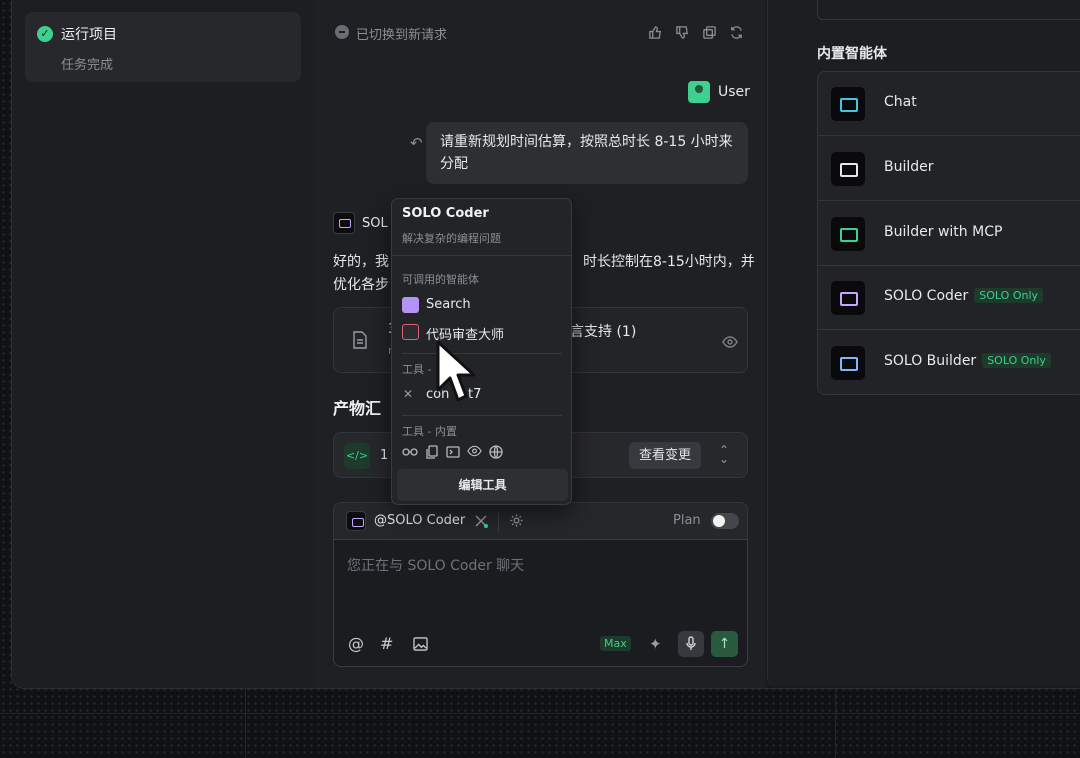 The height and width of the screenshot is (758, 1080). I want to click on previous-section-edge, so click(948, 10).